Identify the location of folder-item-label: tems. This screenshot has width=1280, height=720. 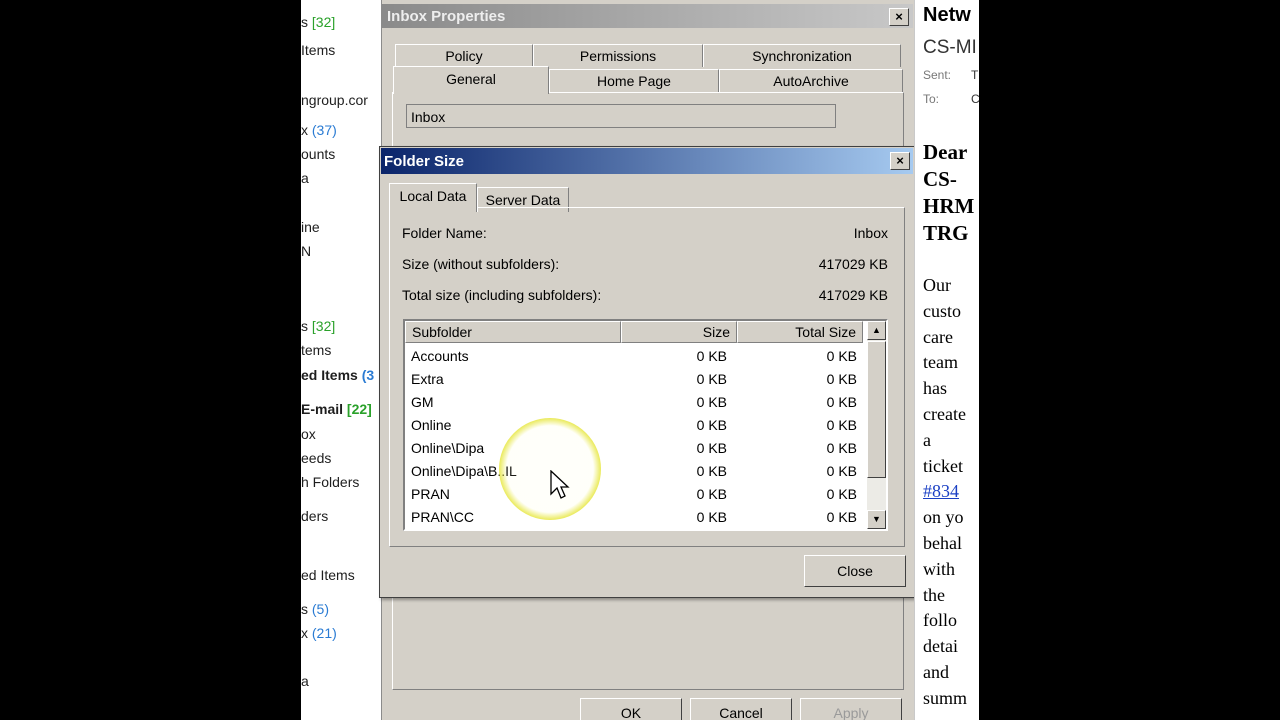
(316, 350).